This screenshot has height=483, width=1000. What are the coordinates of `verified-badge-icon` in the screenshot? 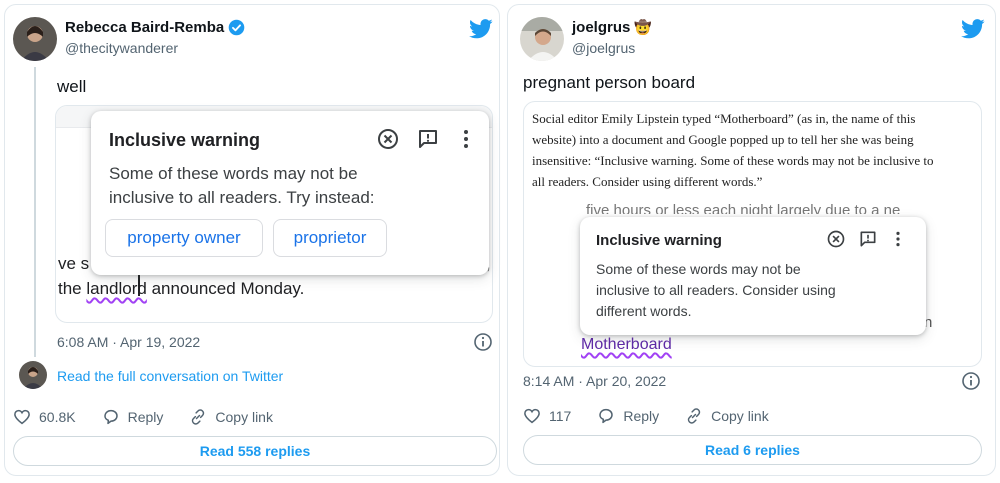 It's located at (236, 27).